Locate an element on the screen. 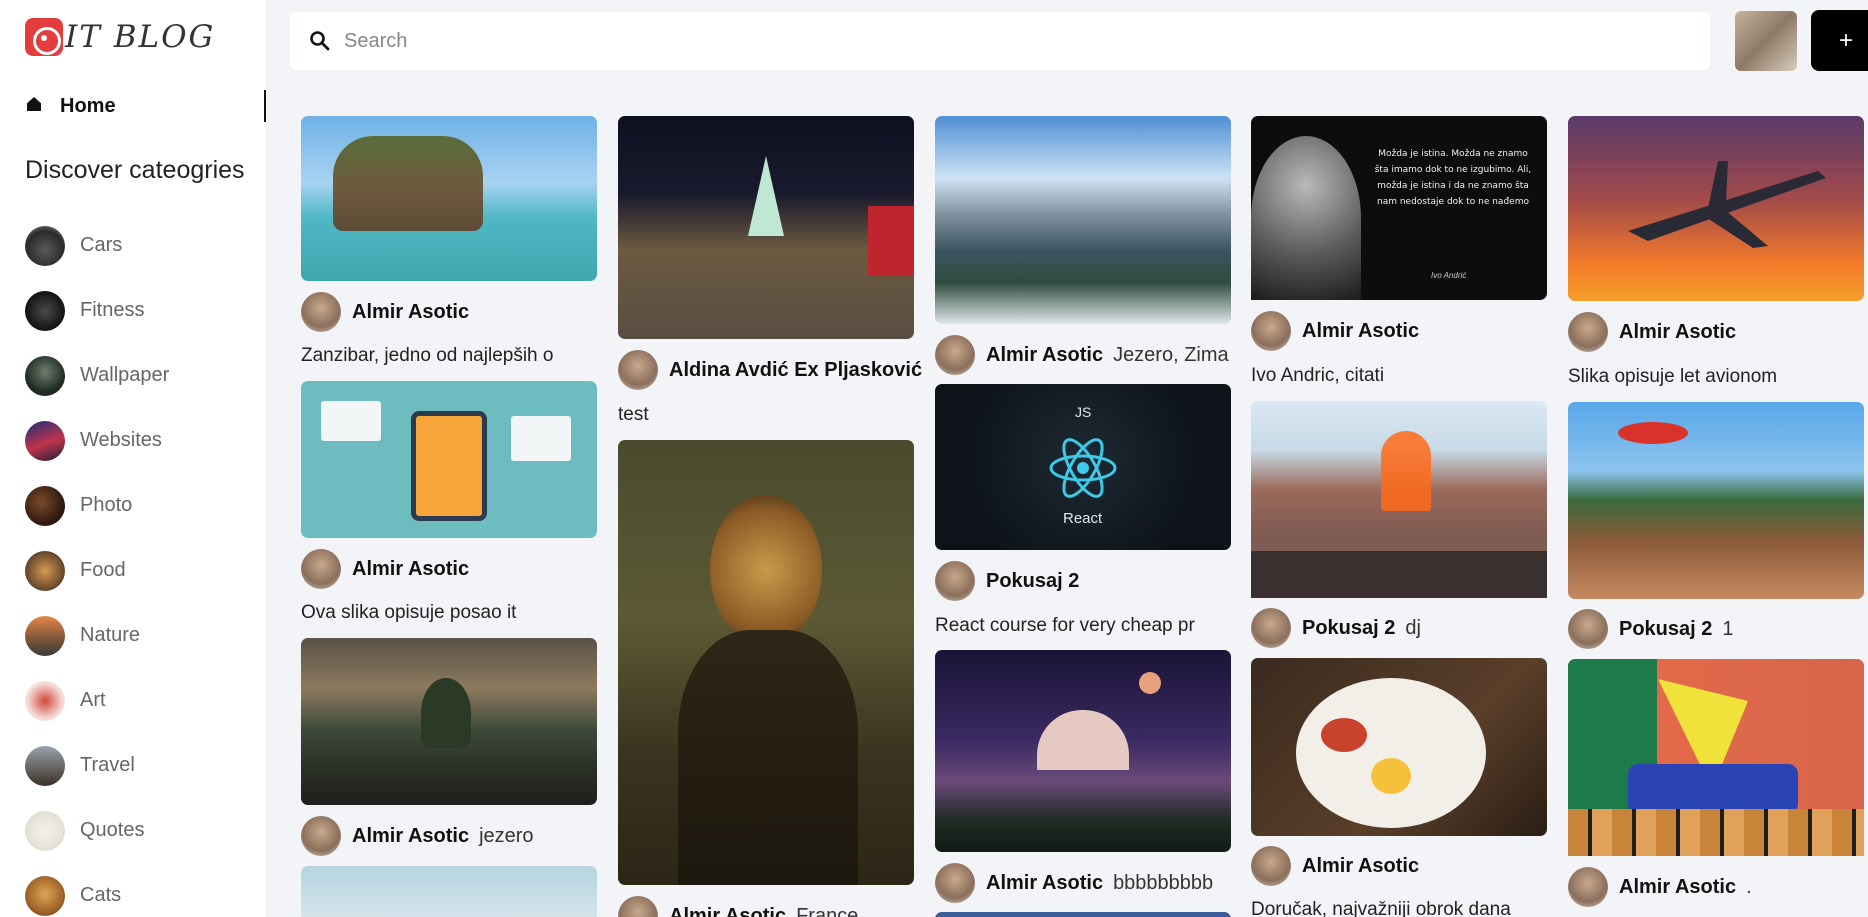  pin-author: Almir Asotic Jezero, Zima is located at coordinates (1082, 355).